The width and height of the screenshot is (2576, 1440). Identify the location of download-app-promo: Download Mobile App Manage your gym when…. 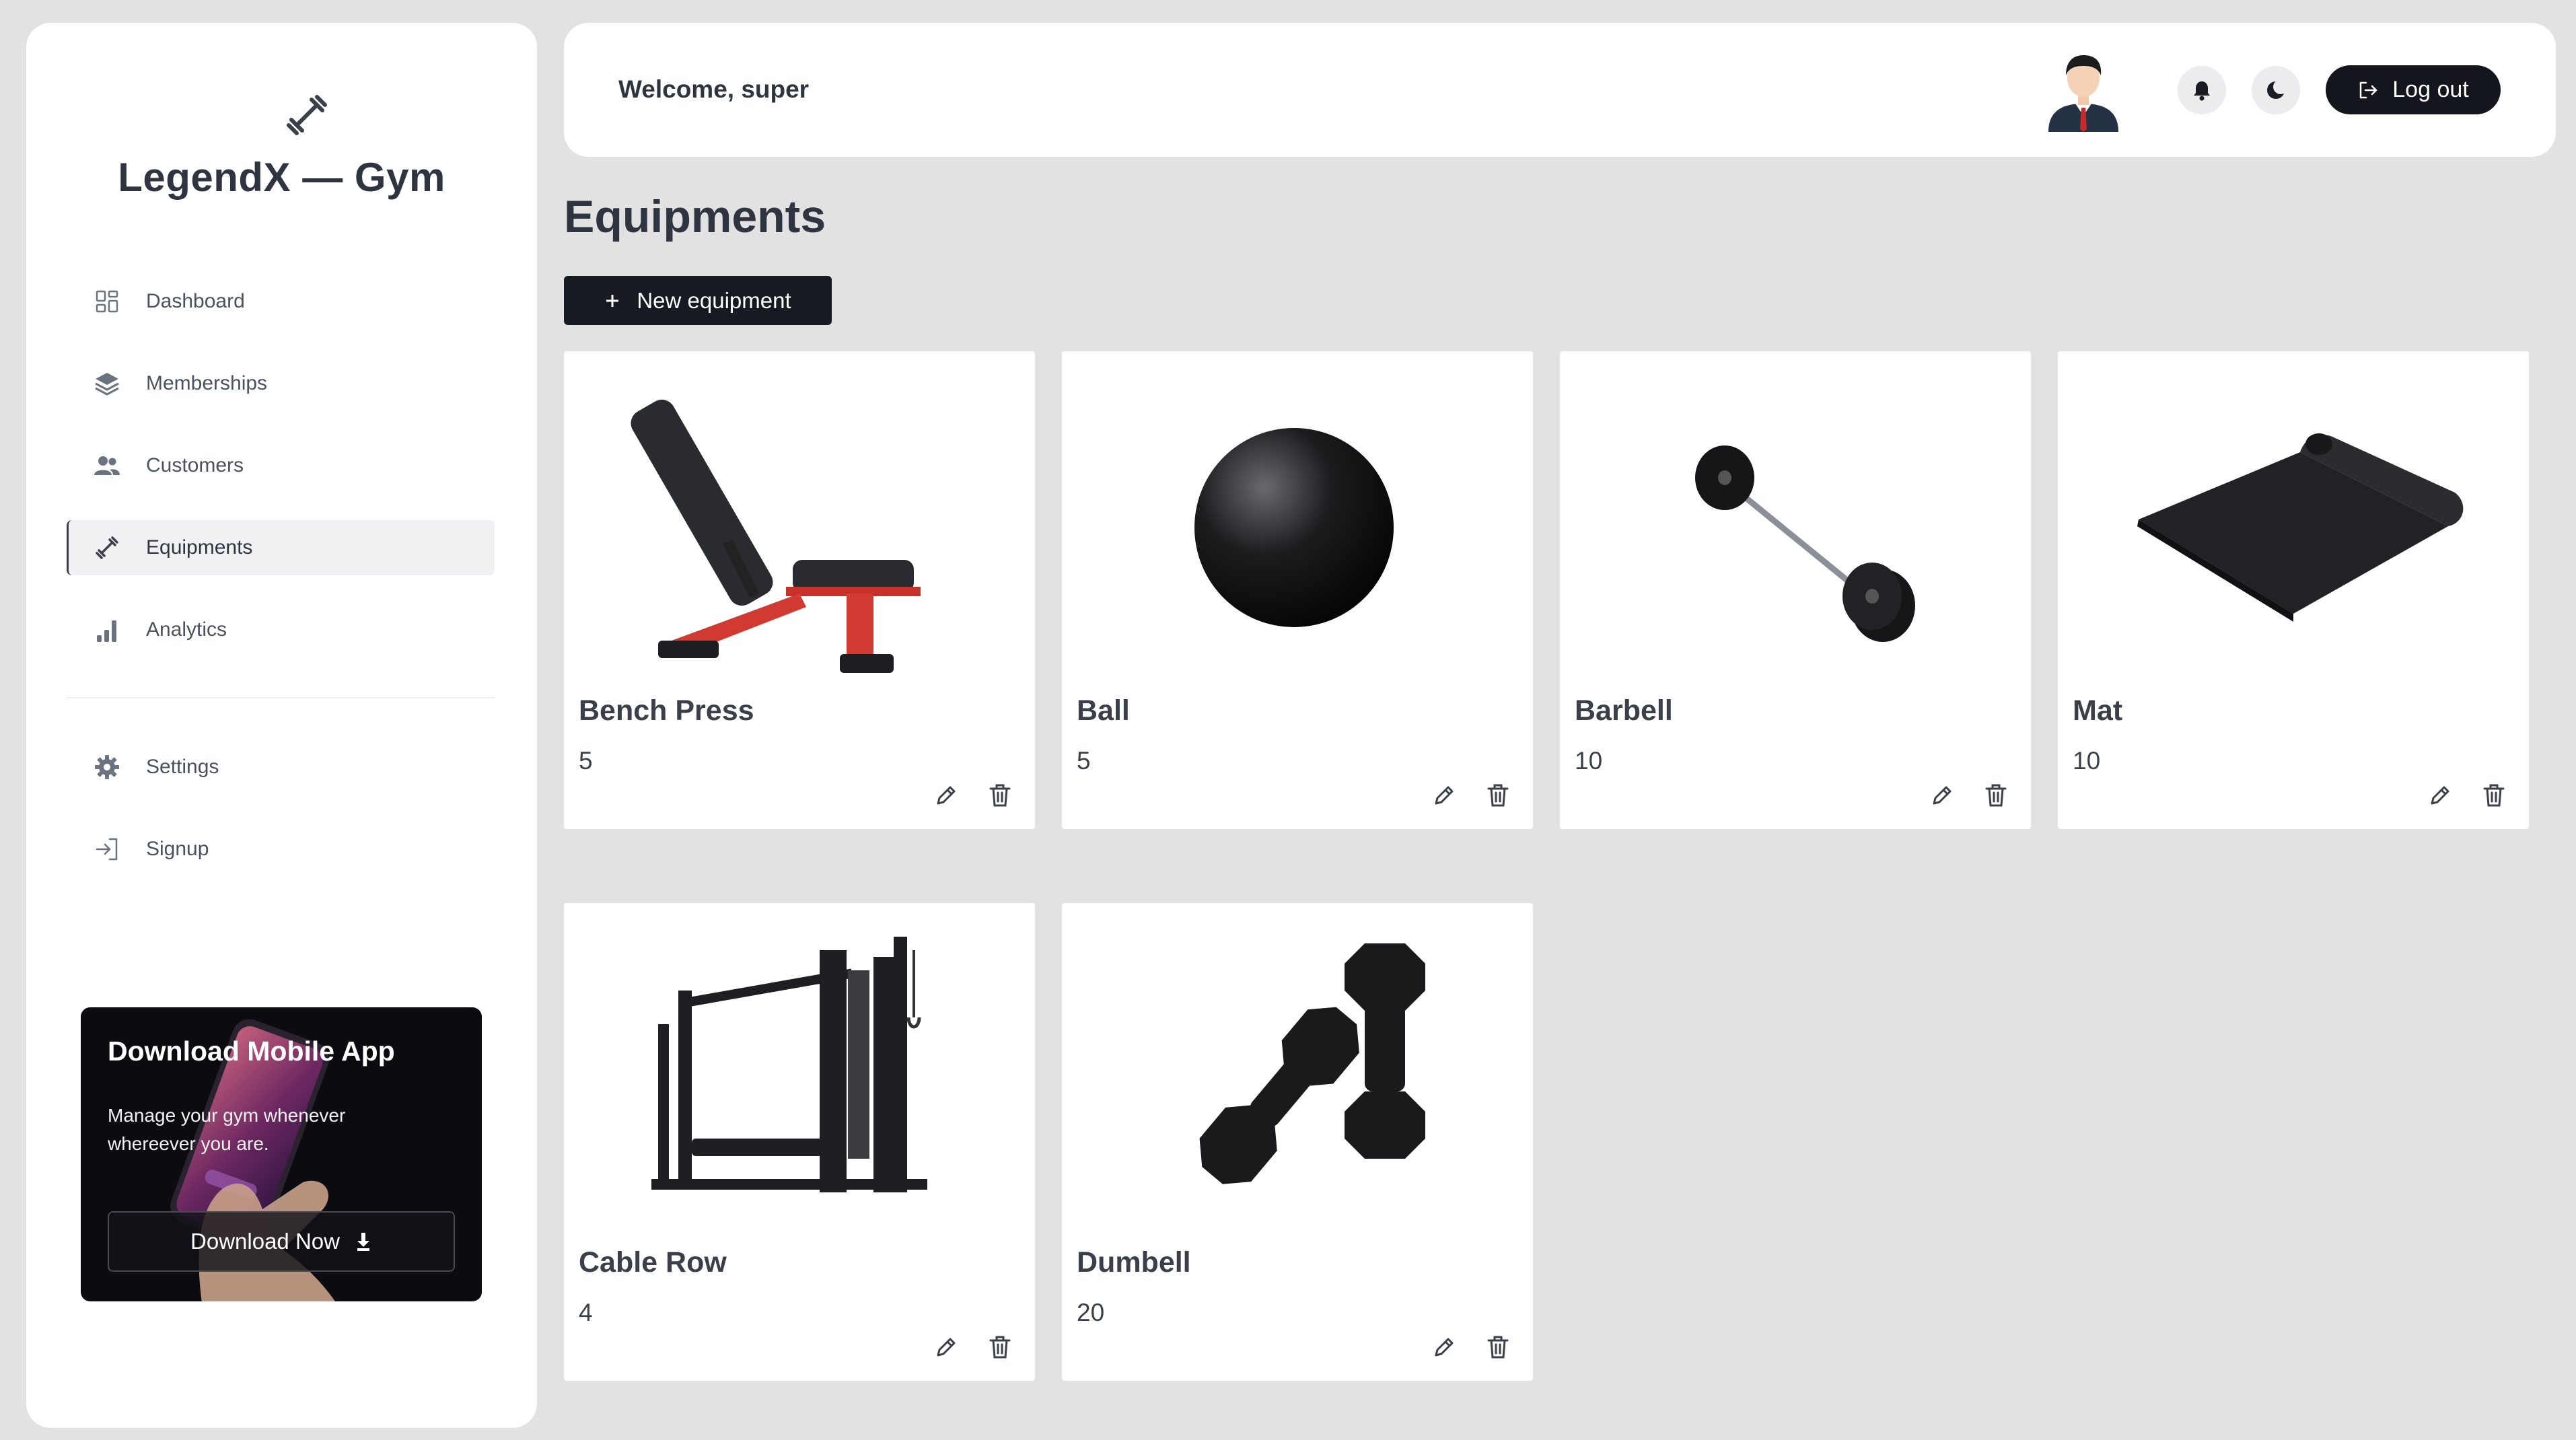
(281, 1154).